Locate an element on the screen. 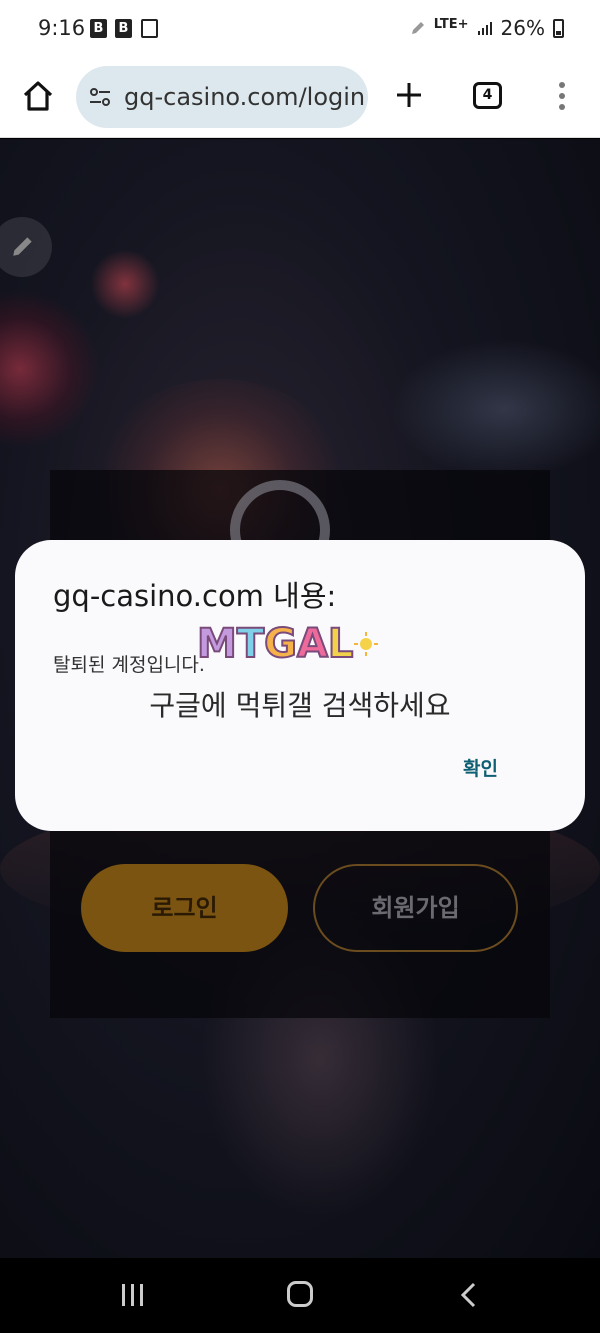  more-menu-icon is located at coordinates (562, 96).